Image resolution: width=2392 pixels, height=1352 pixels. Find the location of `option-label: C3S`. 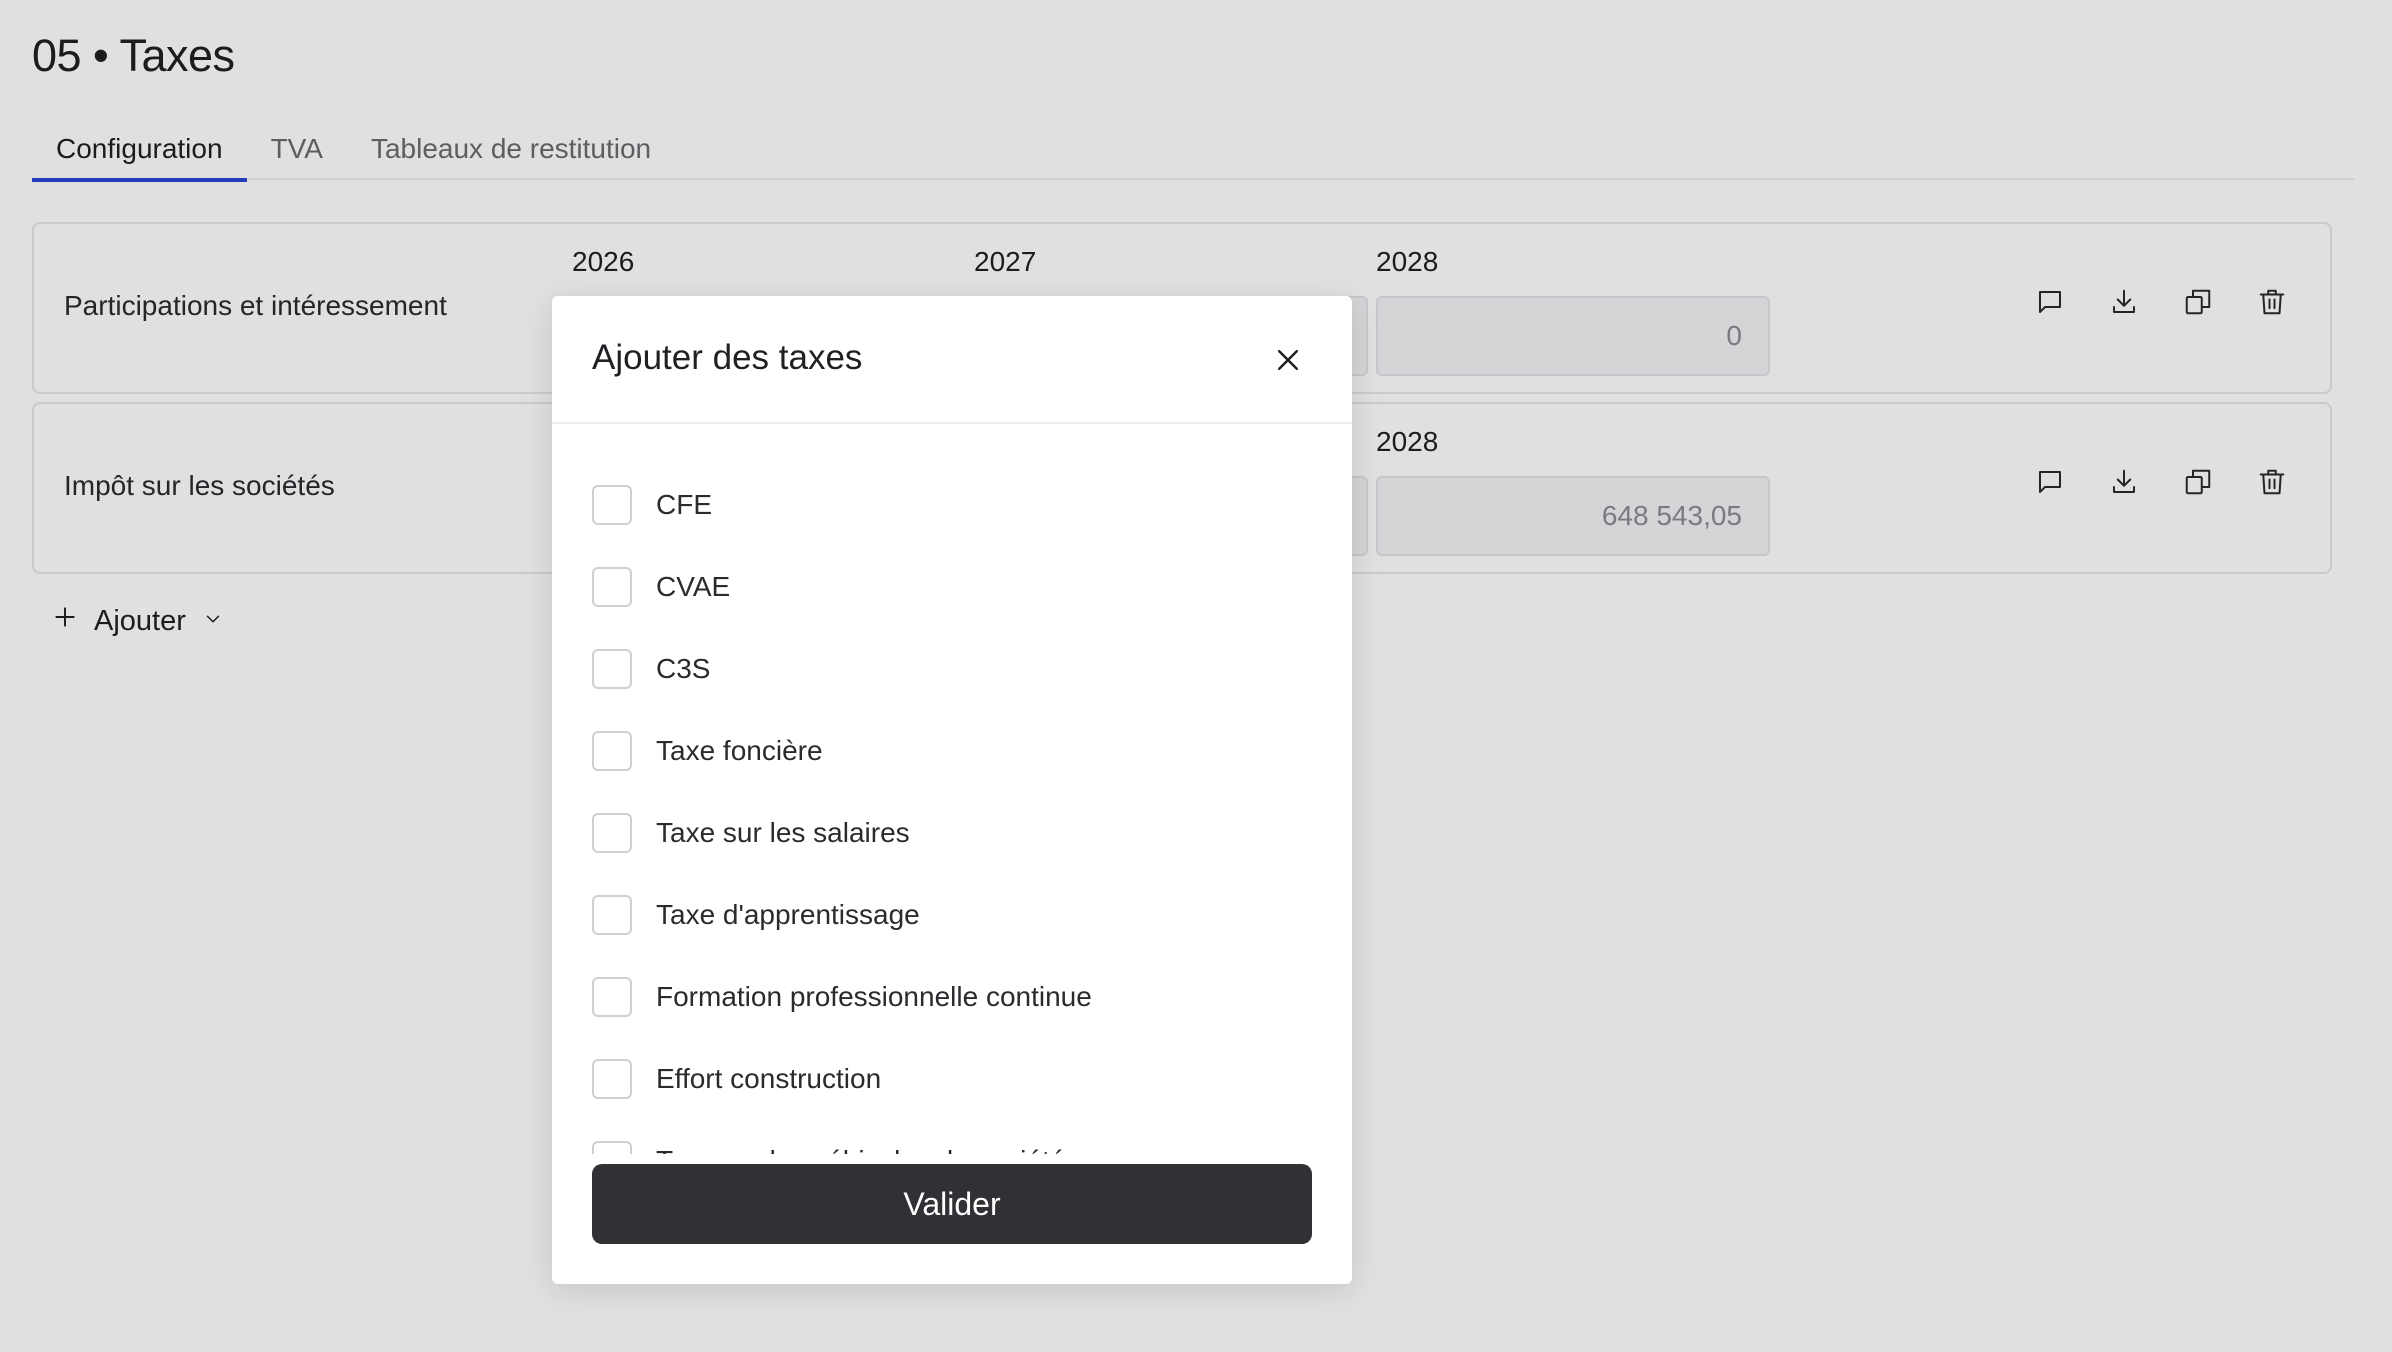

option-label: C3S is located at coordinates (683, 668).